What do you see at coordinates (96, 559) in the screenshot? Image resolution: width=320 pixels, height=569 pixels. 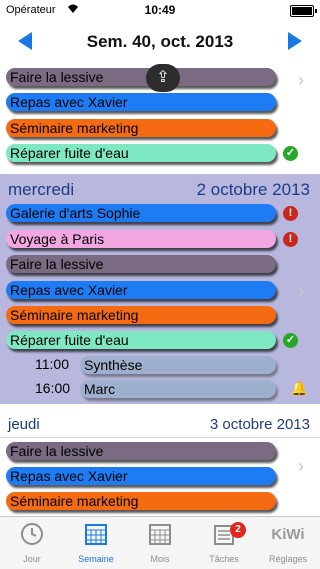 I see `tab-label: Semaine` at bounding box center [96, 559].